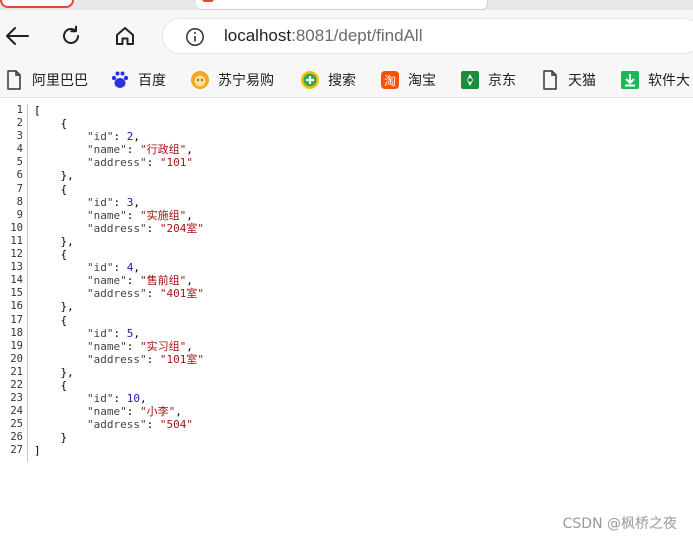  Describe the element at coordinates (16, 267) in the screenshot. I see `line-number: 13` at that location.